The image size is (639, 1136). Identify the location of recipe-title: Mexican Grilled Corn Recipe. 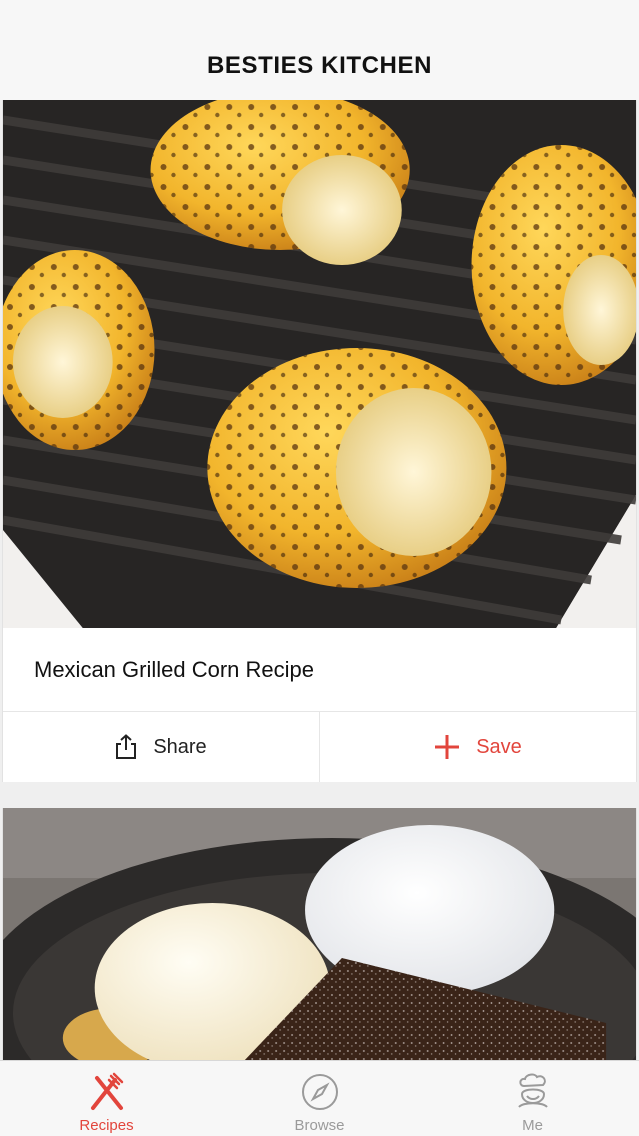
(174, 669).